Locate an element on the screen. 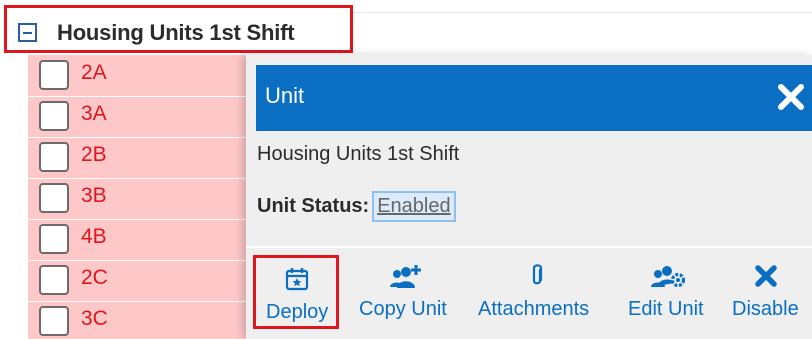 This screenshot has height=339, width=812. calendar-star-icon is located at coordinates (297, 279).